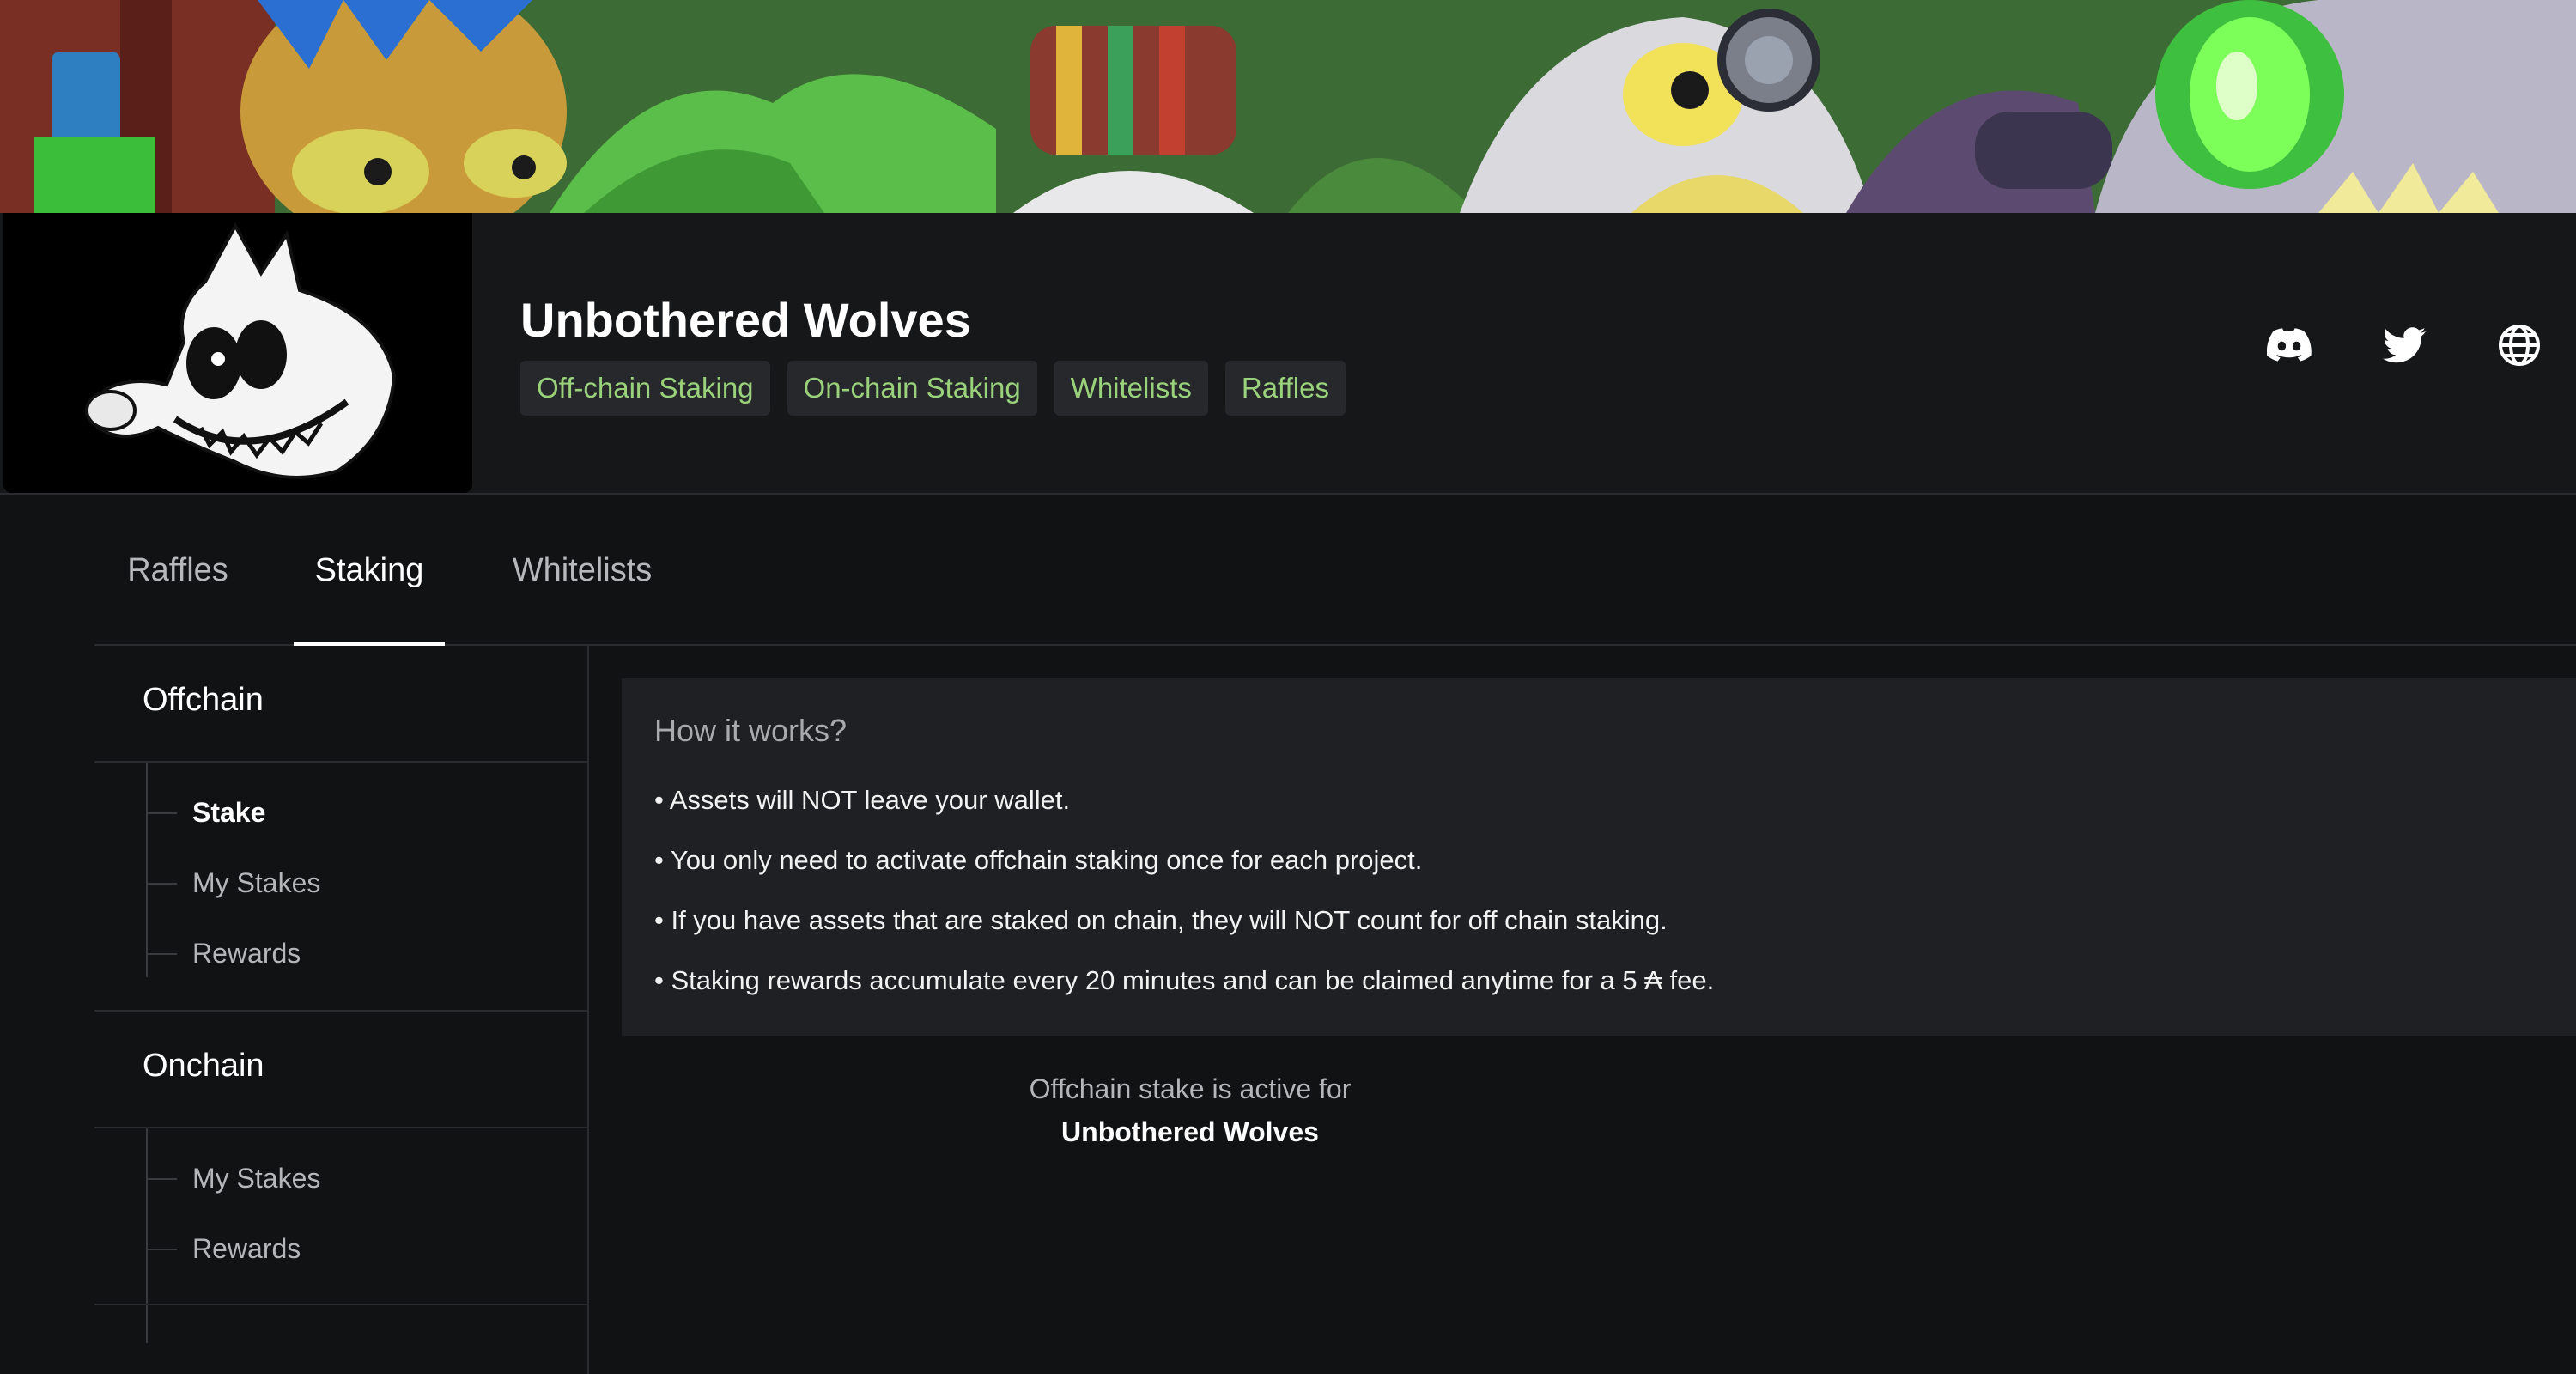  Describe the element at coordinates (1131, 388) in the screenshot. I see `tag-whitelists: Whitelists` at that location.